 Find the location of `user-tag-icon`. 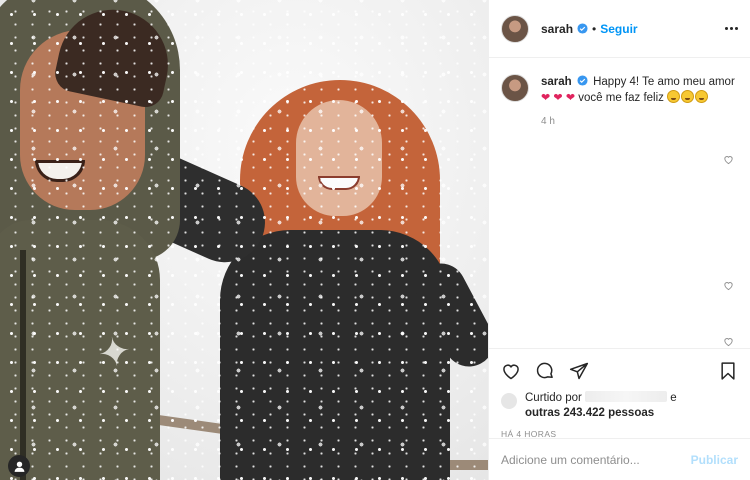

user-tag-icon is located at coordinates (19, 466).